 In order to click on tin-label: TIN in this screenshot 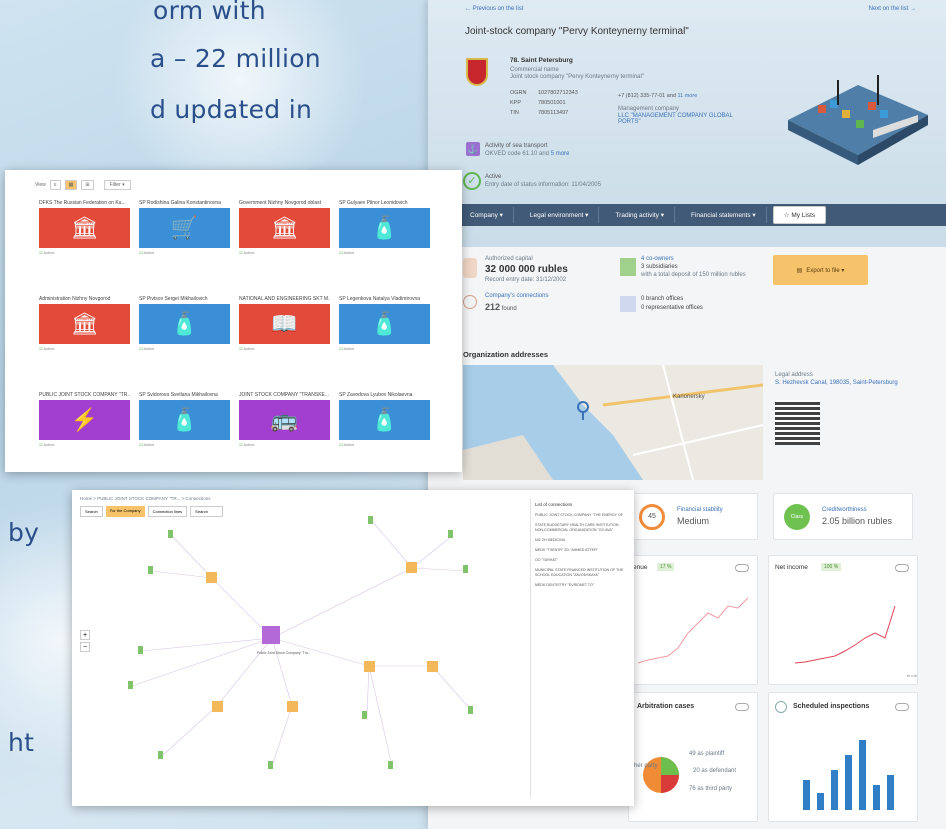, I will do `click(514, 113)`.